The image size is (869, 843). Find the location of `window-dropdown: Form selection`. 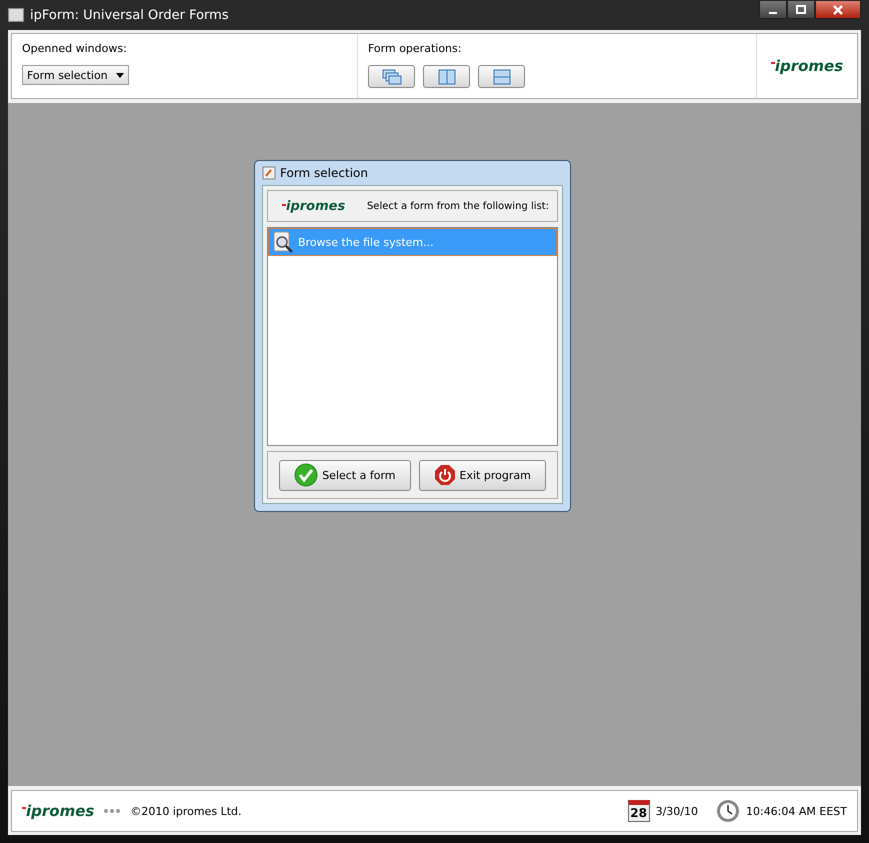

window-dropdown: Form selection is located at coordinates (75, 75).